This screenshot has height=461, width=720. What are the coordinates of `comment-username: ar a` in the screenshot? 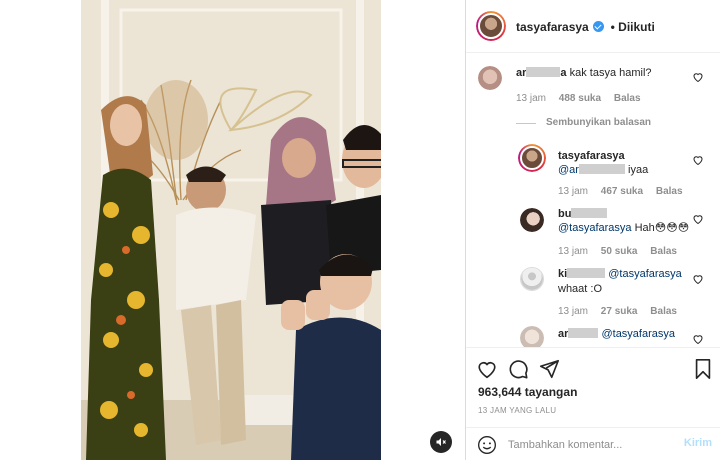 It's located at (541, 73).